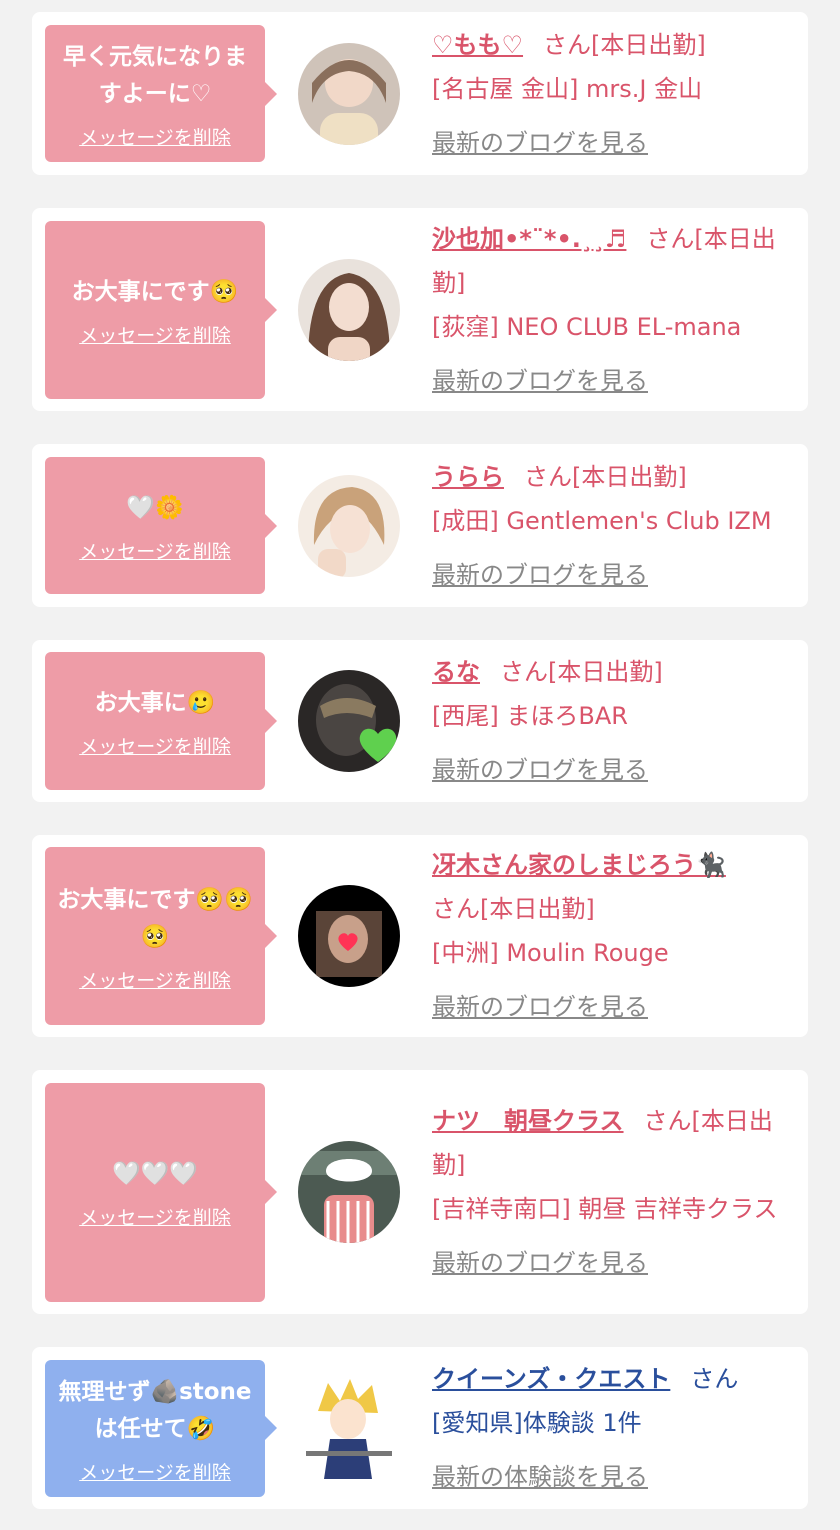  I want to click on cast-info: るな さん[本日出勤] [西尾] まほろBAR 最新のブログを見る, so click(614, 721).